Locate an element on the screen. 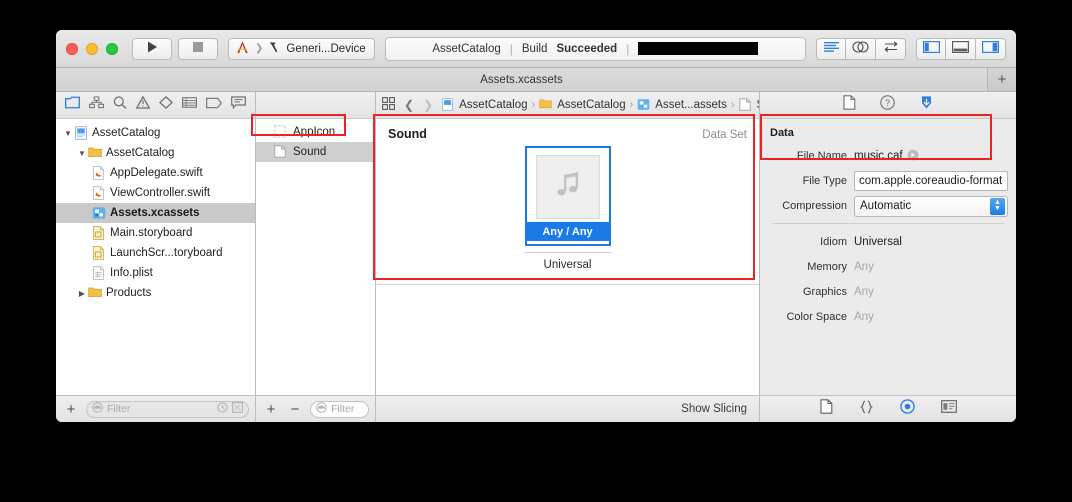 This screenshot has width=1072, height=502. tree-row-info-plist: Info.plist is located at coordinates (155, 273).